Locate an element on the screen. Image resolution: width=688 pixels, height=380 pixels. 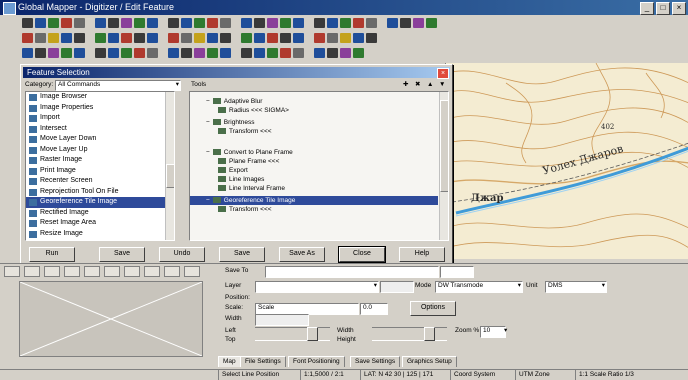
tree-item: Export is located at coordinates (314, 170).